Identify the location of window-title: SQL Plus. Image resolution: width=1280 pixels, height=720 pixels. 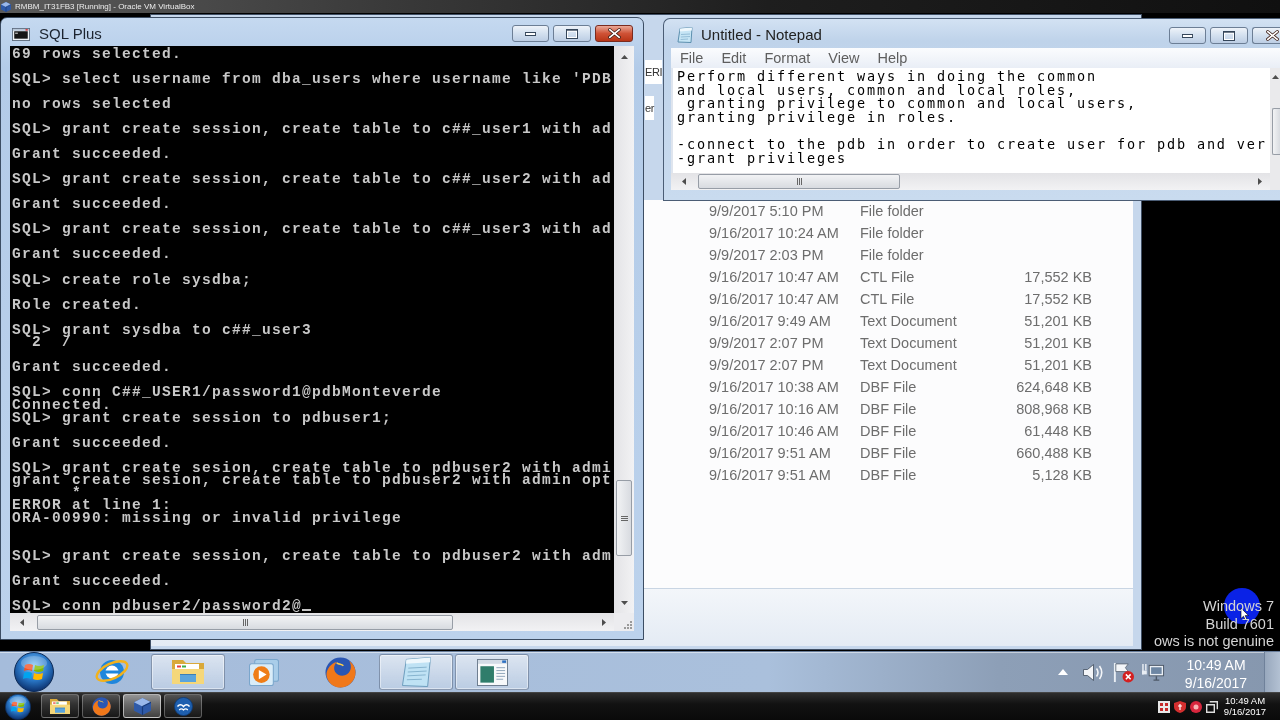
(70, 34).